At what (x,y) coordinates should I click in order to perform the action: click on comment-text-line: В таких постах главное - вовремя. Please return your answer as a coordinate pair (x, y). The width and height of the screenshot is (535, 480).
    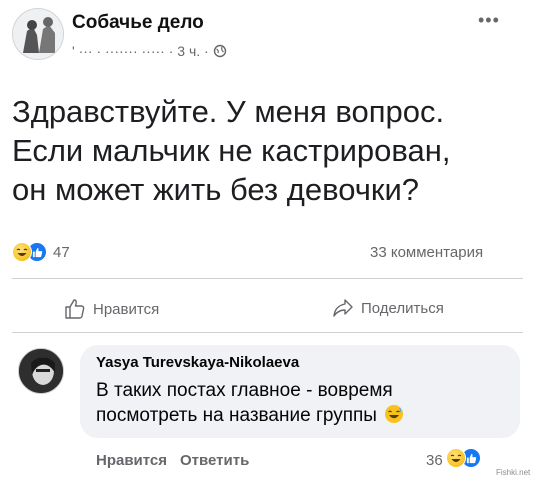
    Looking at the image, I should click on (244, 390).